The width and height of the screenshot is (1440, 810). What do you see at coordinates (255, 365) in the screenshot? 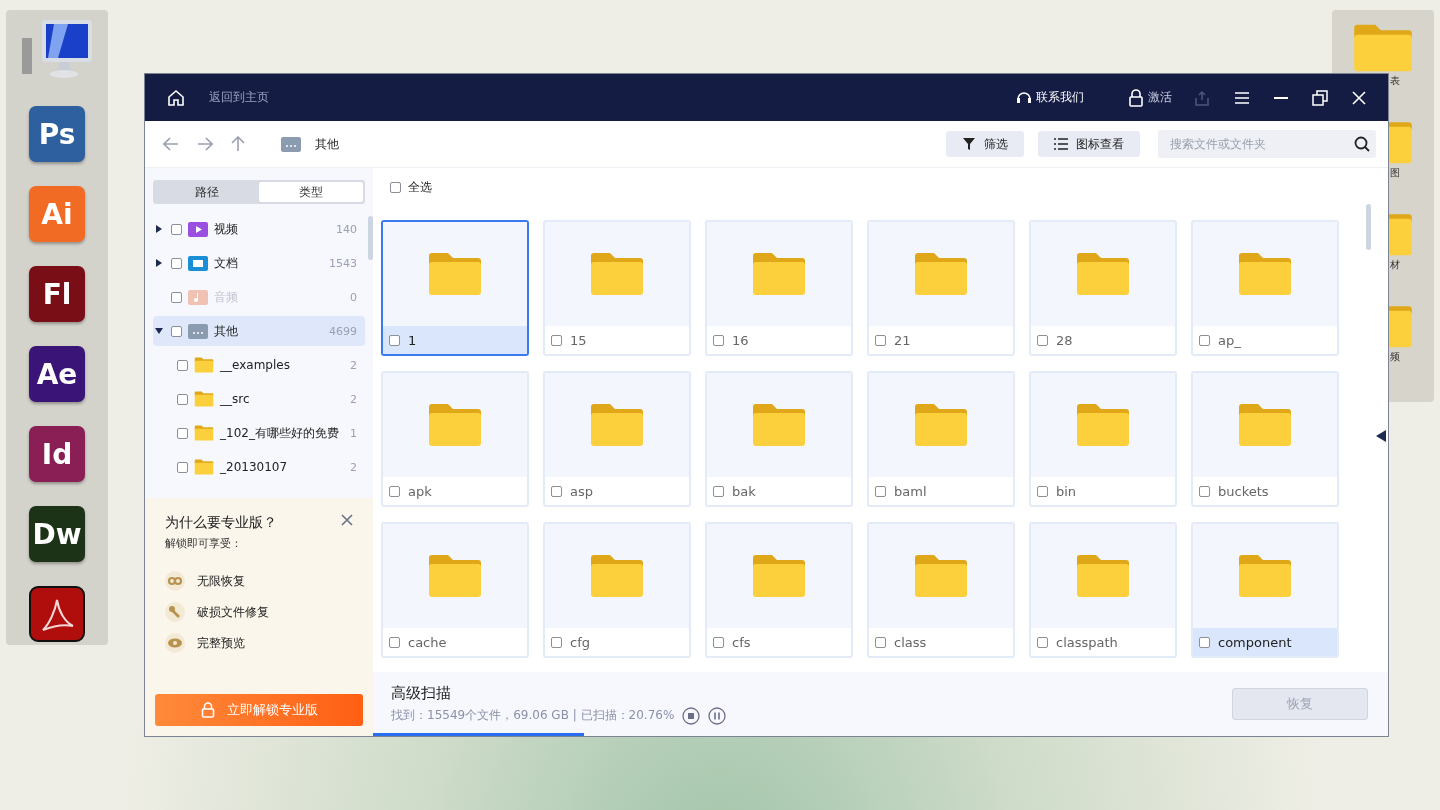
I see `tree-label: __examples` at bounding box center [255, 365].